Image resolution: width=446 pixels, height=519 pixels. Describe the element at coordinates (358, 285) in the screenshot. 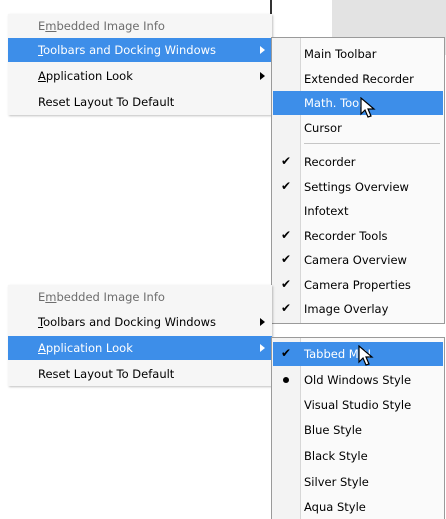

I see `submenu-item-camera-properties: ✔ Camera Properties` at that location.